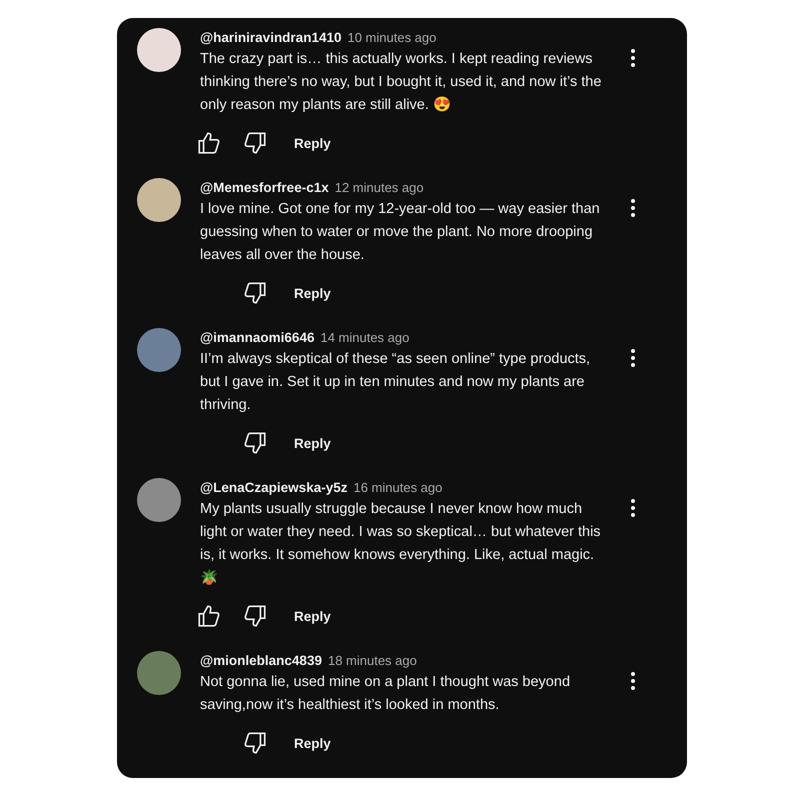 The image size is (800, 800). Describe the element at coordinates (379, 187) in the screenshot. I see `timestamp: 12 minutes ago` at that location.